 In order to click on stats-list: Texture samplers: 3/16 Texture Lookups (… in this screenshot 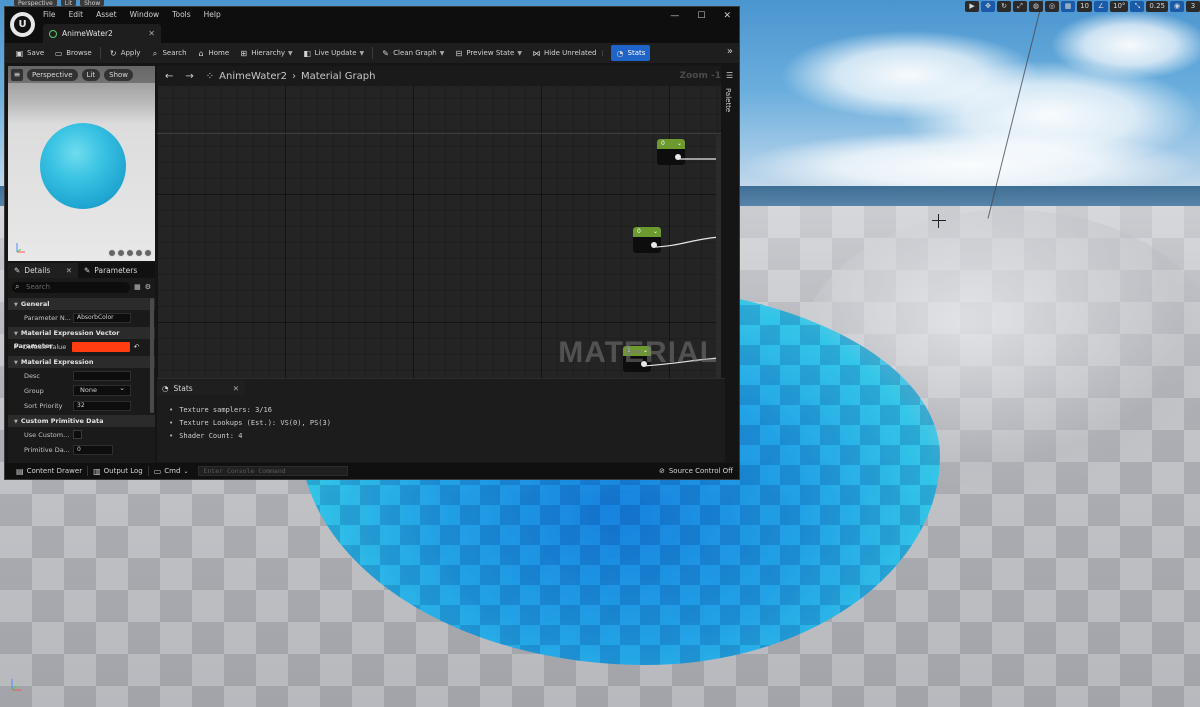, I will do `click(250, 423)`.